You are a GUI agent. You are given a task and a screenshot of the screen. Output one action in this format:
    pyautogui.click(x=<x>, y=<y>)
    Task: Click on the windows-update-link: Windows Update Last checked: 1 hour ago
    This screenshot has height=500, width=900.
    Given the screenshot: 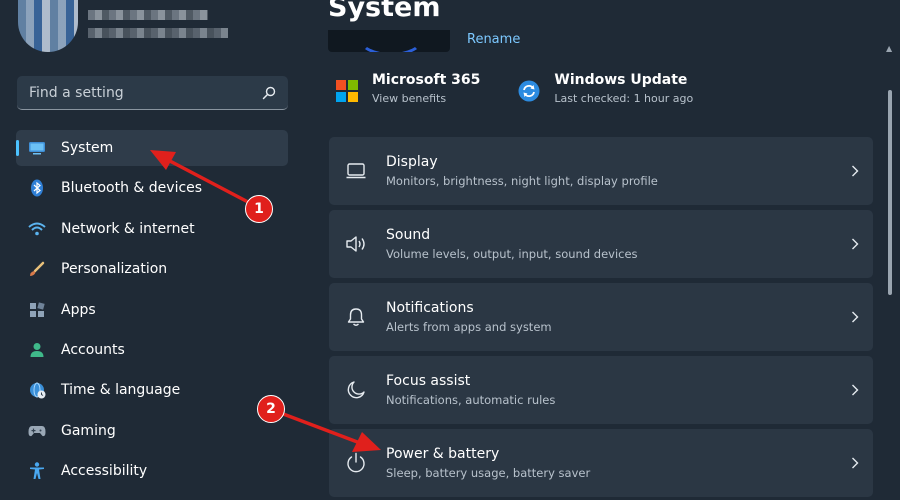 What is the action you would take?
    pyautogui.click(x=605, y=88)
    